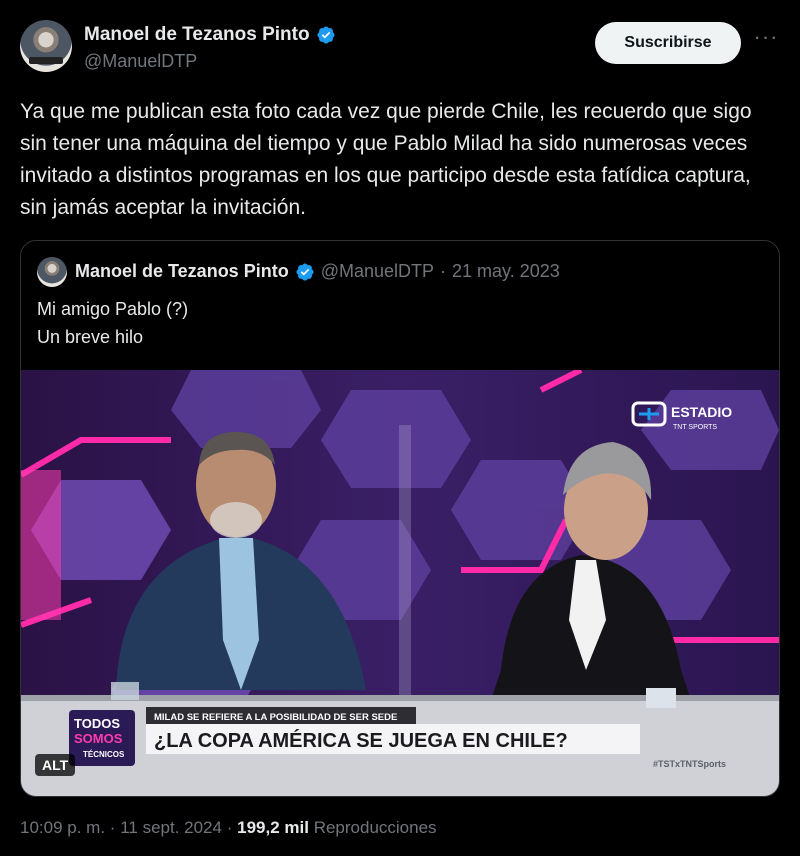 This screenshot has height=856, width=800. Describe the element at coordinates (701, 412) in the screenshot. I see `channel-logo-text: ESTADIO` at that location.